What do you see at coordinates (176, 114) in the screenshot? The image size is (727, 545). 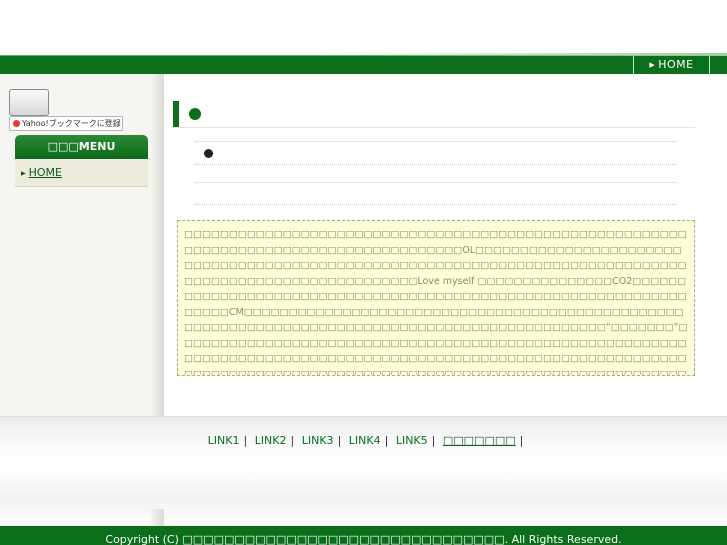 I see `title-accent-bar` at bounding box center [176, 114].